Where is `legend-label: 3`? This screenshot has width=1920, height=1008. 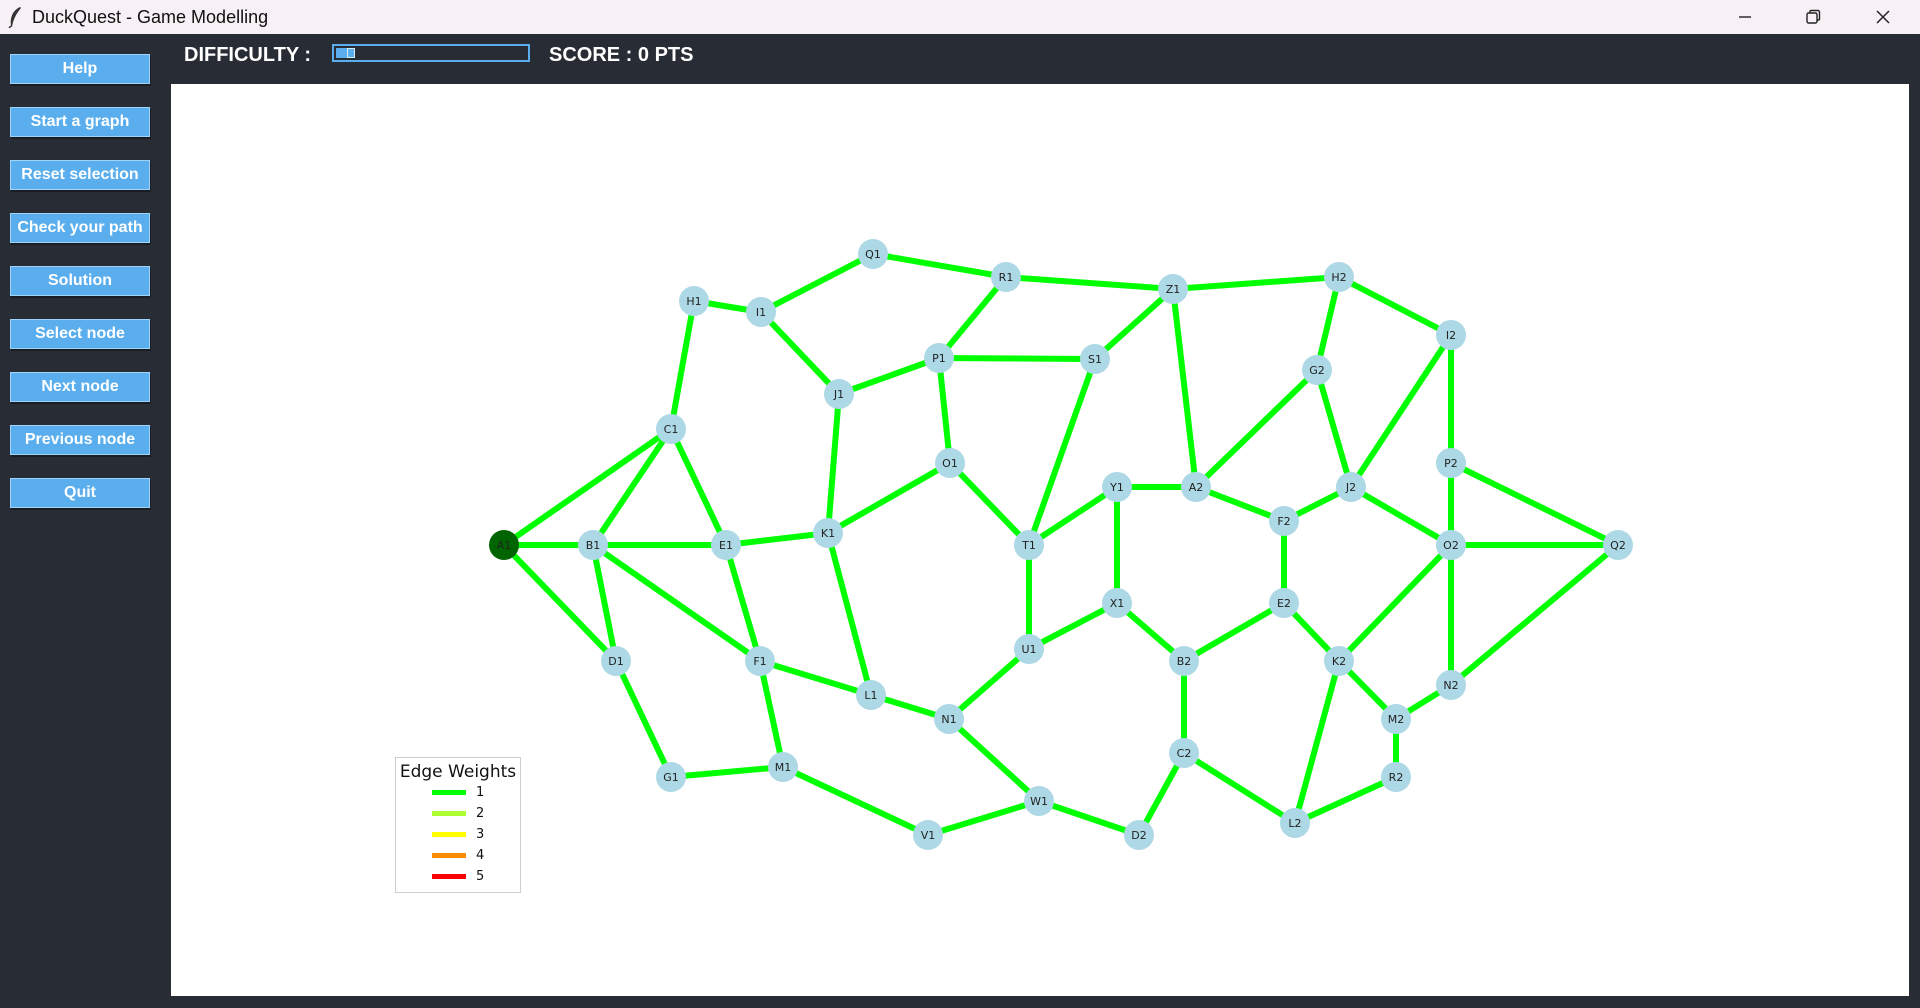
legend-label: 3 is located at coordinates (480, 834).